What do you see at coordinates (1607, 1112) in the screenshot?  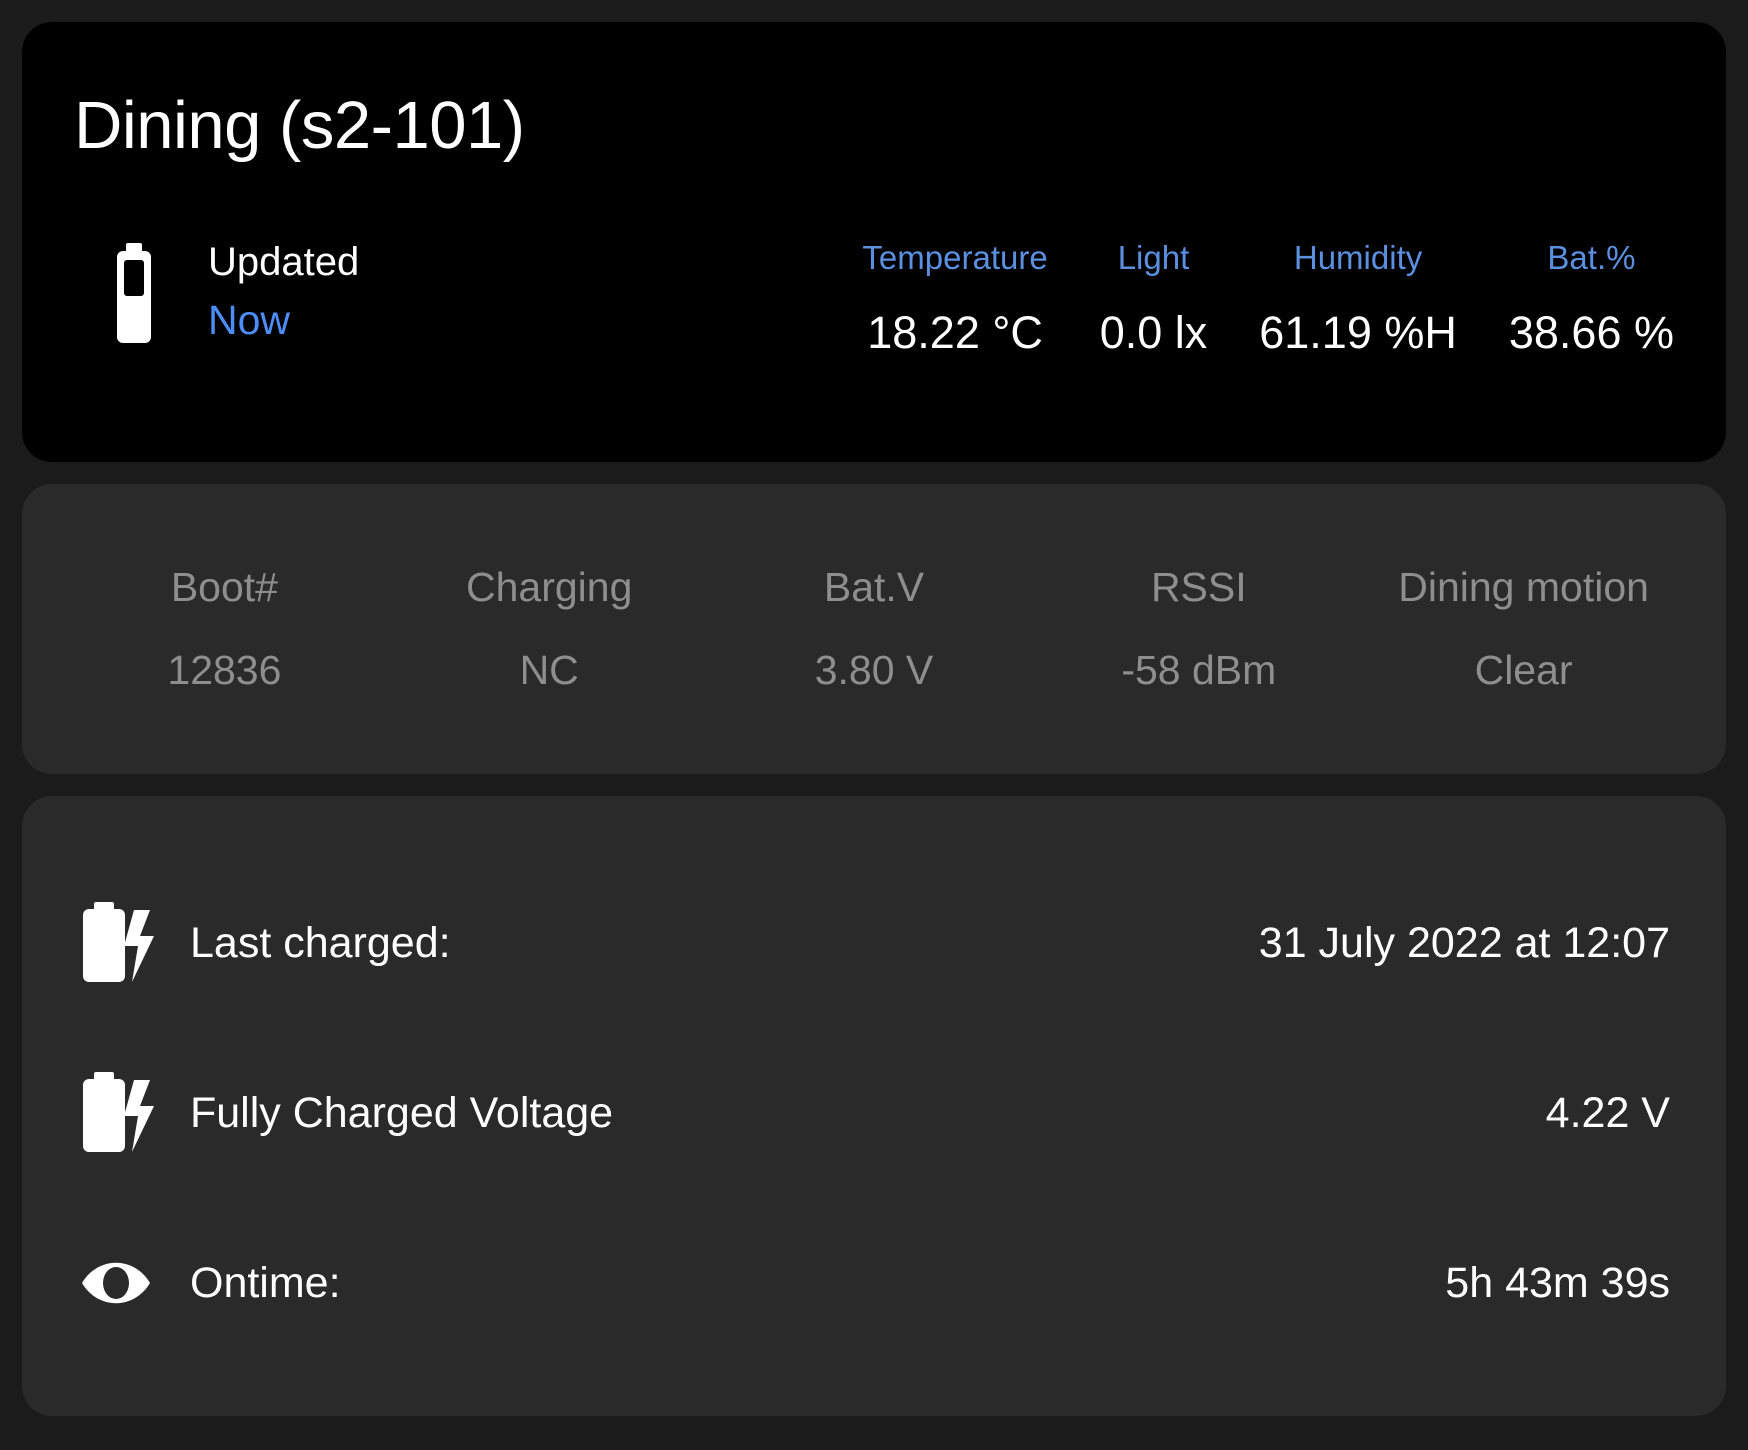 I see `detail-value: 4.22 V` at bounding box center [1607, 1112].